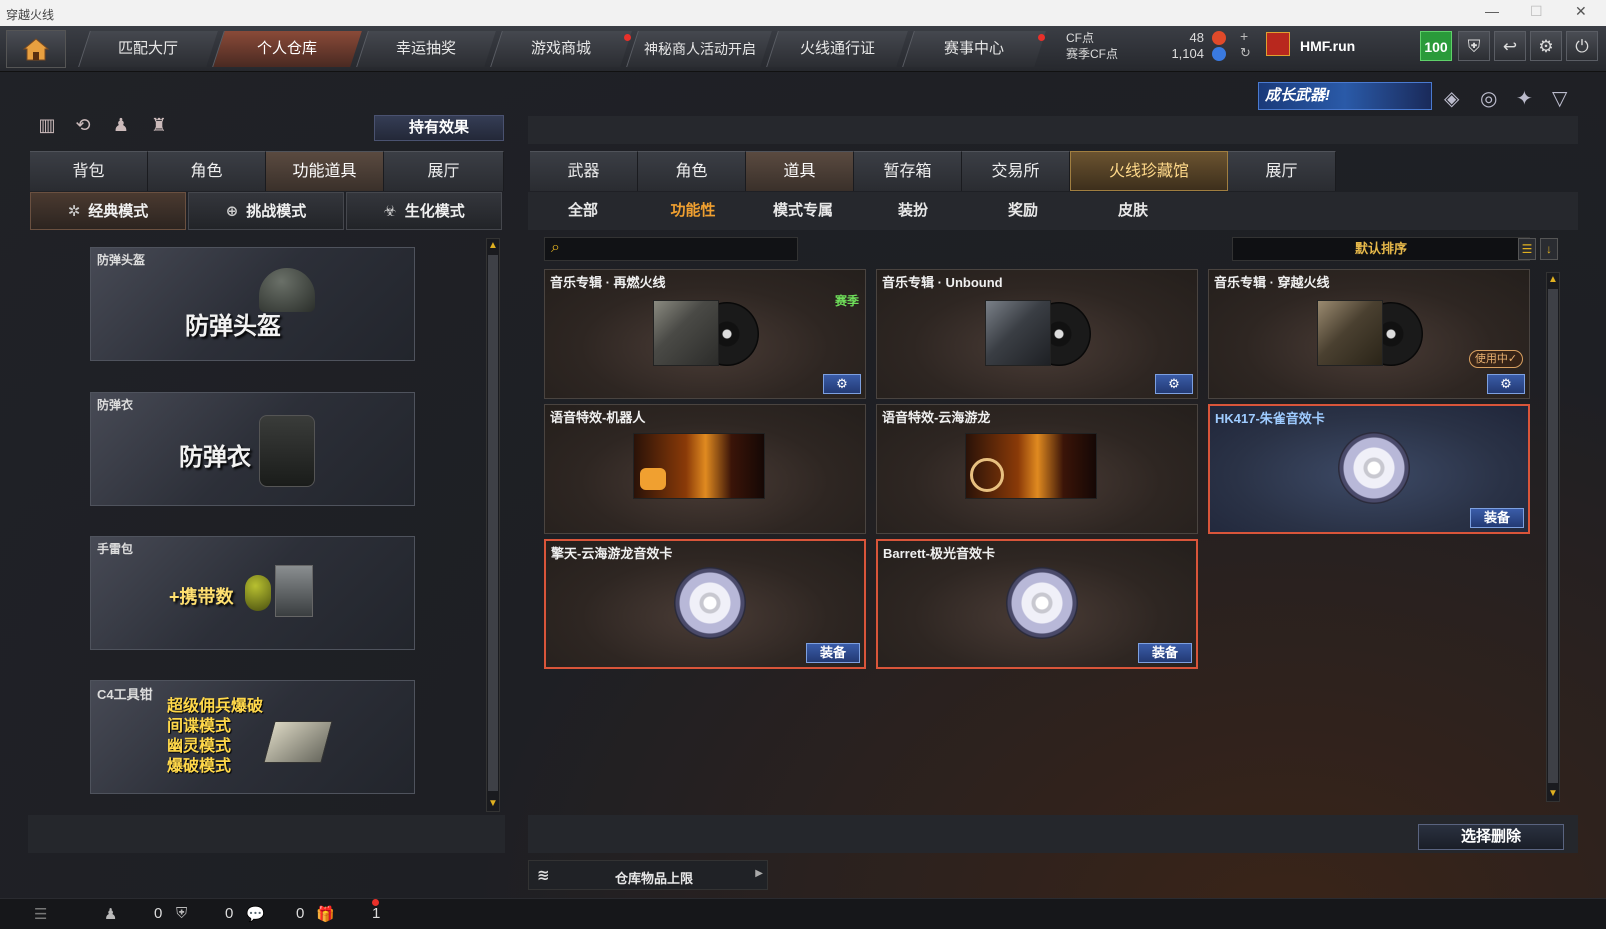 The height and width of the screenshot is (929, 1606). What do you see at coordinates (325, 914) in the screenshot?
I see `gift-icon: 🎁` at bounding box center [325, 914].